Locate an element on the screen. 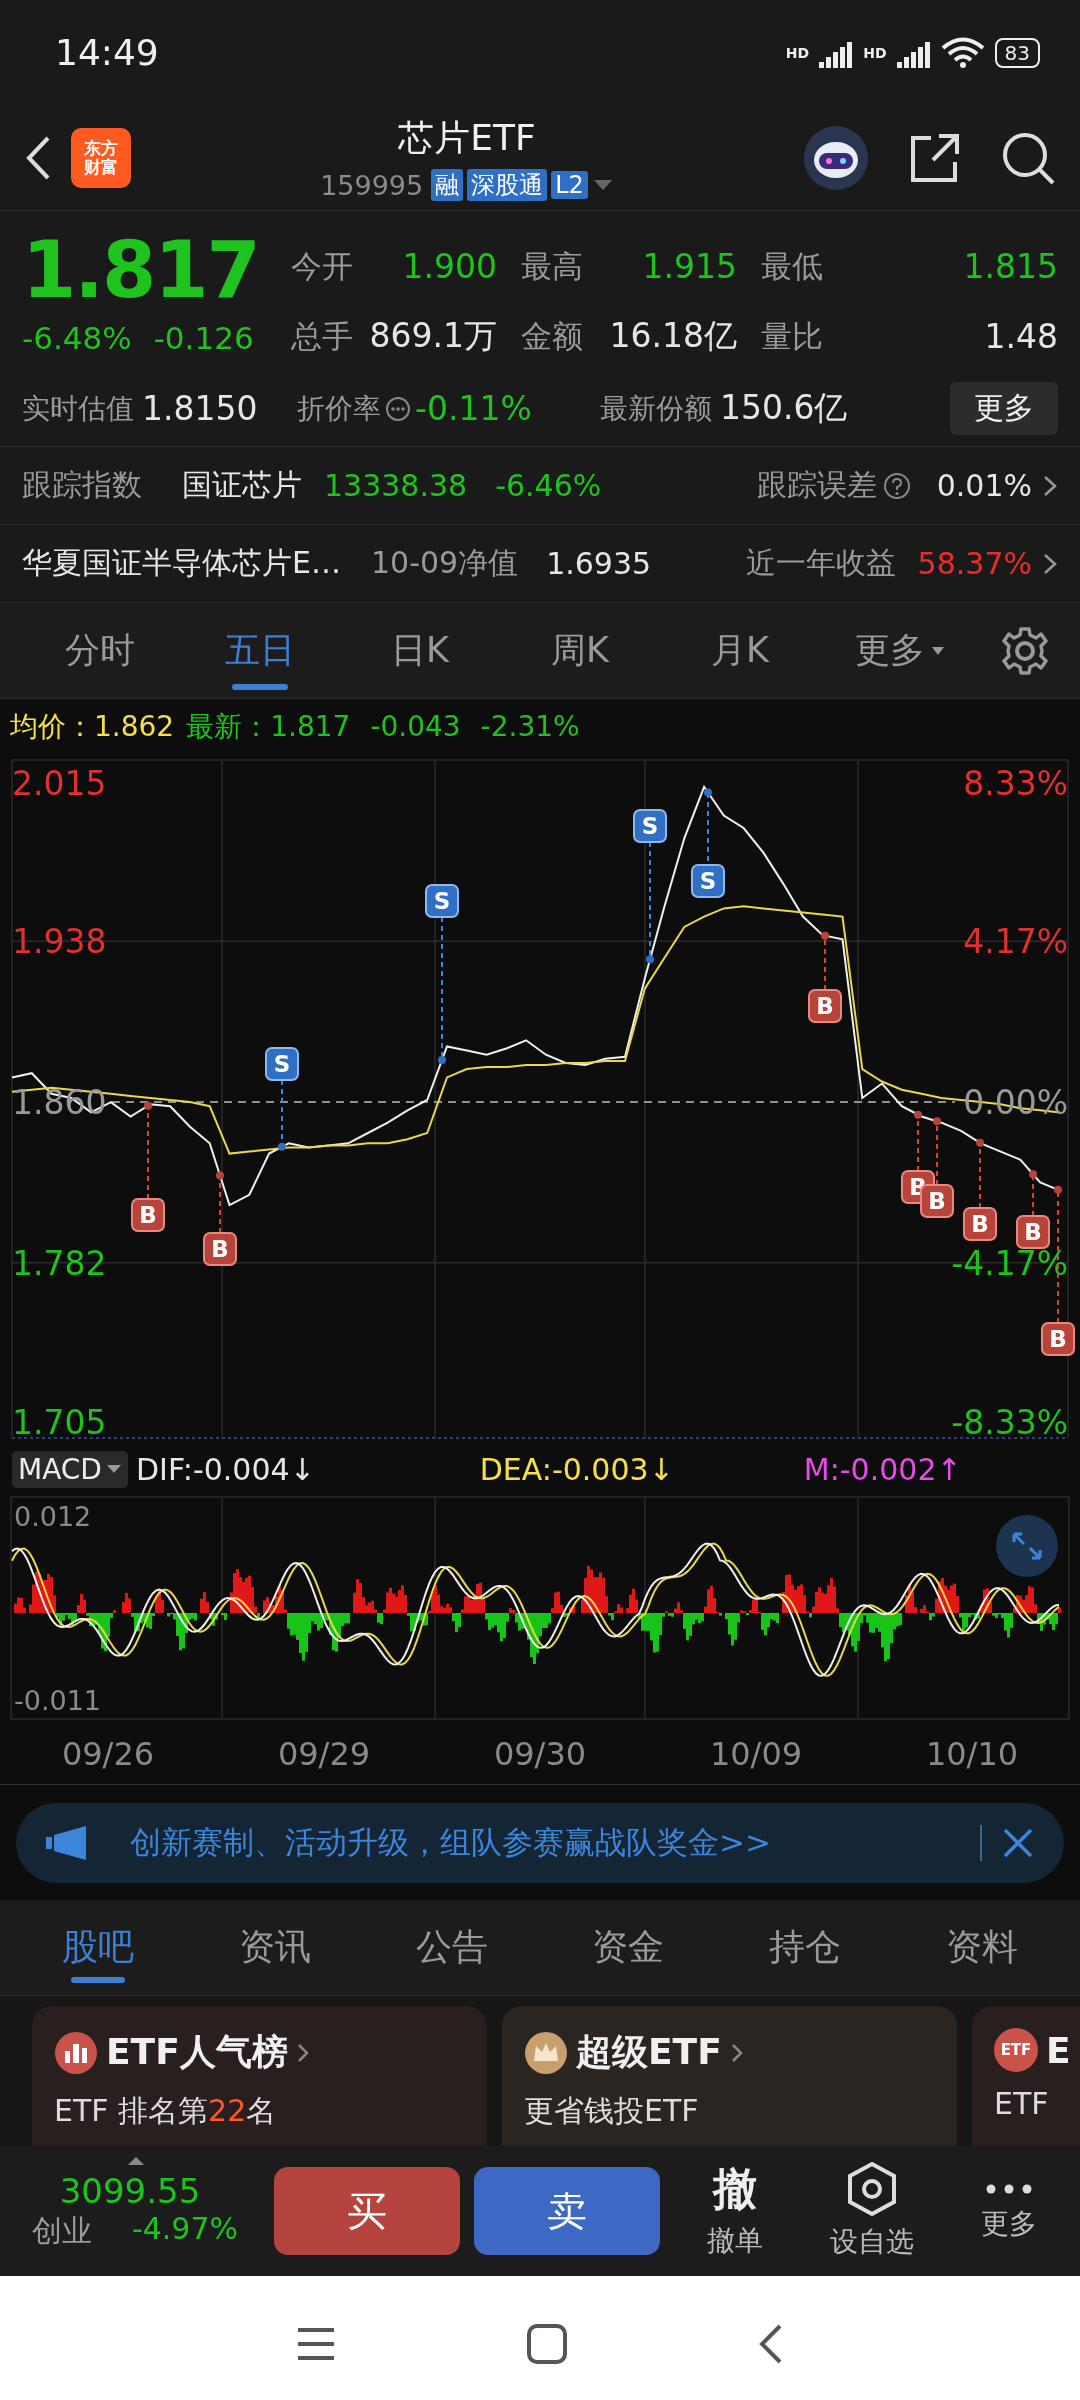 This screenshot has height=2400, width=1080. dif-value: DIF:-0.004↓ is located at coordinates (225, 1469).